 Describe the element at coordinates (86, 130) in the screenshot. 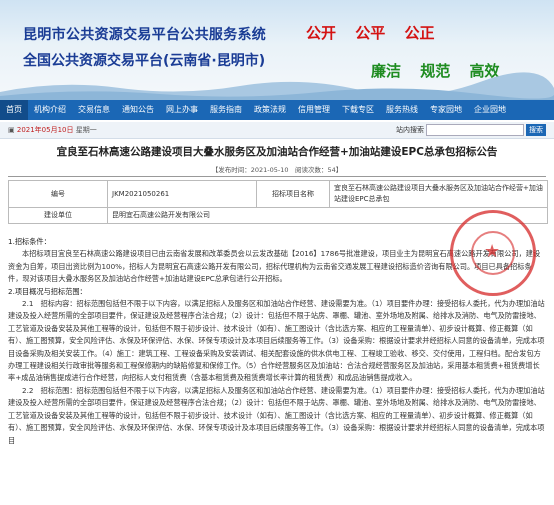

I see `weekday-text: 星期一` at that location.